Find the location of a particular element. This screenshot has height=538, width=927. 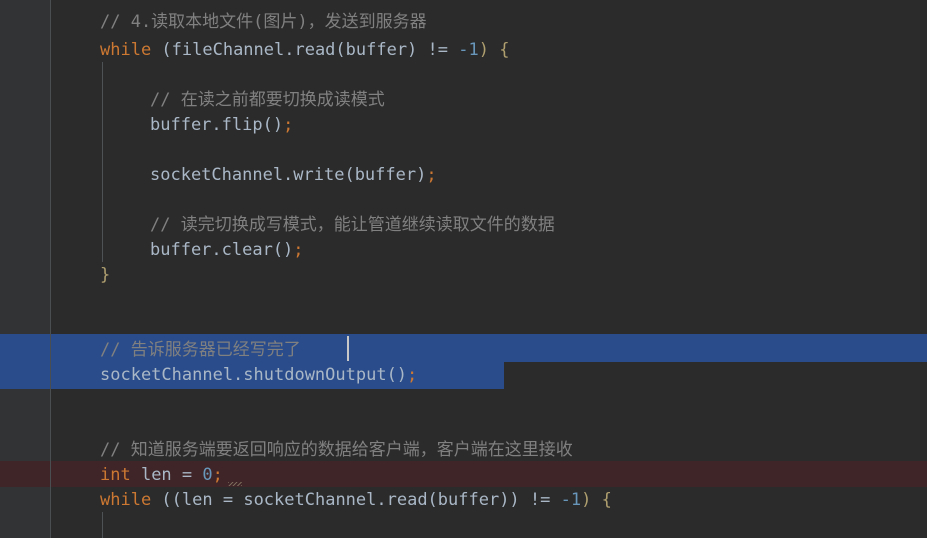

code-token-id: ((len is located at coordinates (187, 500).